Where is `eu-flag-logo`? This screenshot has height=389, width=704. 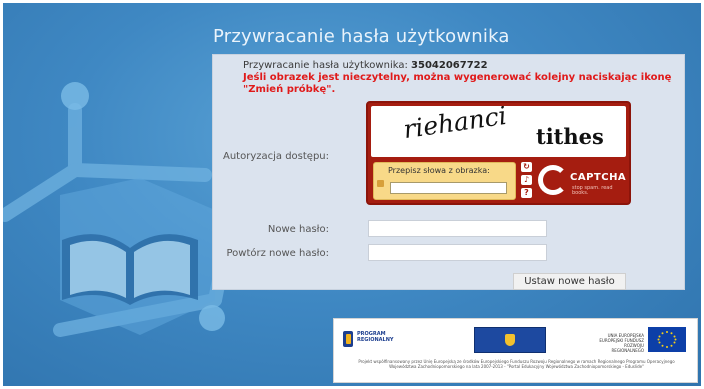 eu-flag-logo is located at coordinates (667, 339).